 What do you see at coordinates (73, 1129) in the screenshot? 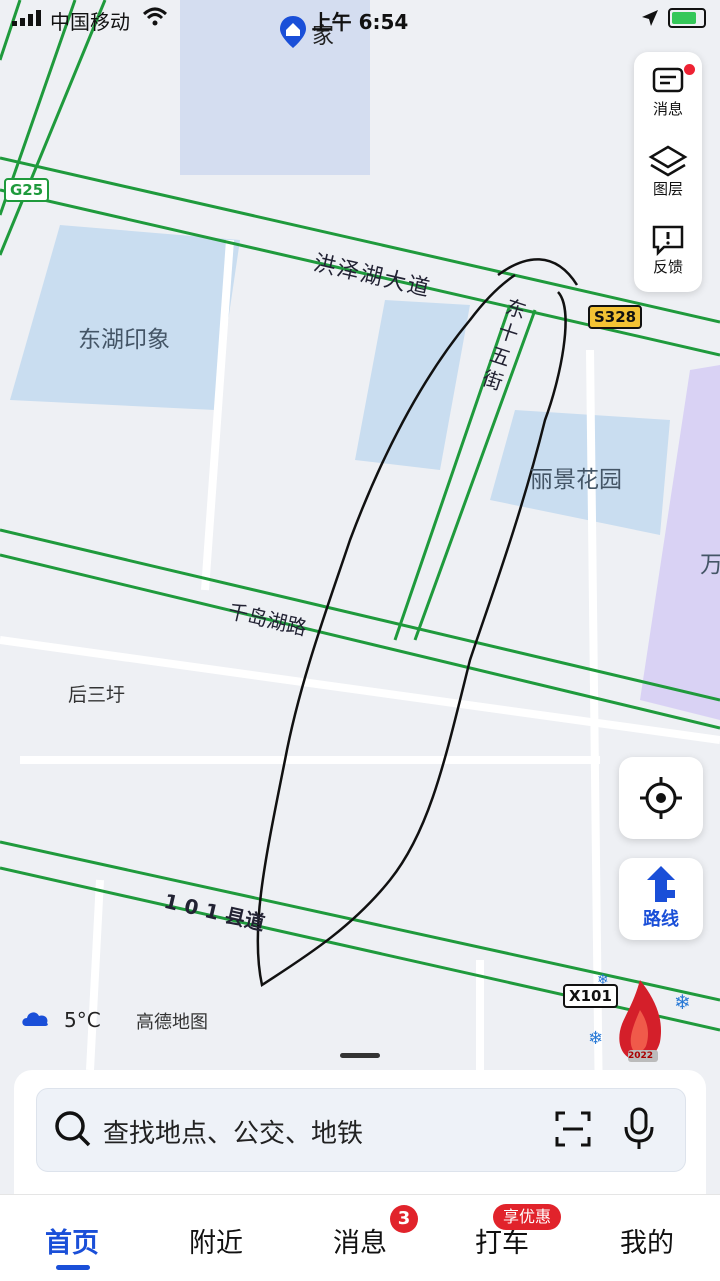
I see `search-icon` at bounding box center [73, 1129].